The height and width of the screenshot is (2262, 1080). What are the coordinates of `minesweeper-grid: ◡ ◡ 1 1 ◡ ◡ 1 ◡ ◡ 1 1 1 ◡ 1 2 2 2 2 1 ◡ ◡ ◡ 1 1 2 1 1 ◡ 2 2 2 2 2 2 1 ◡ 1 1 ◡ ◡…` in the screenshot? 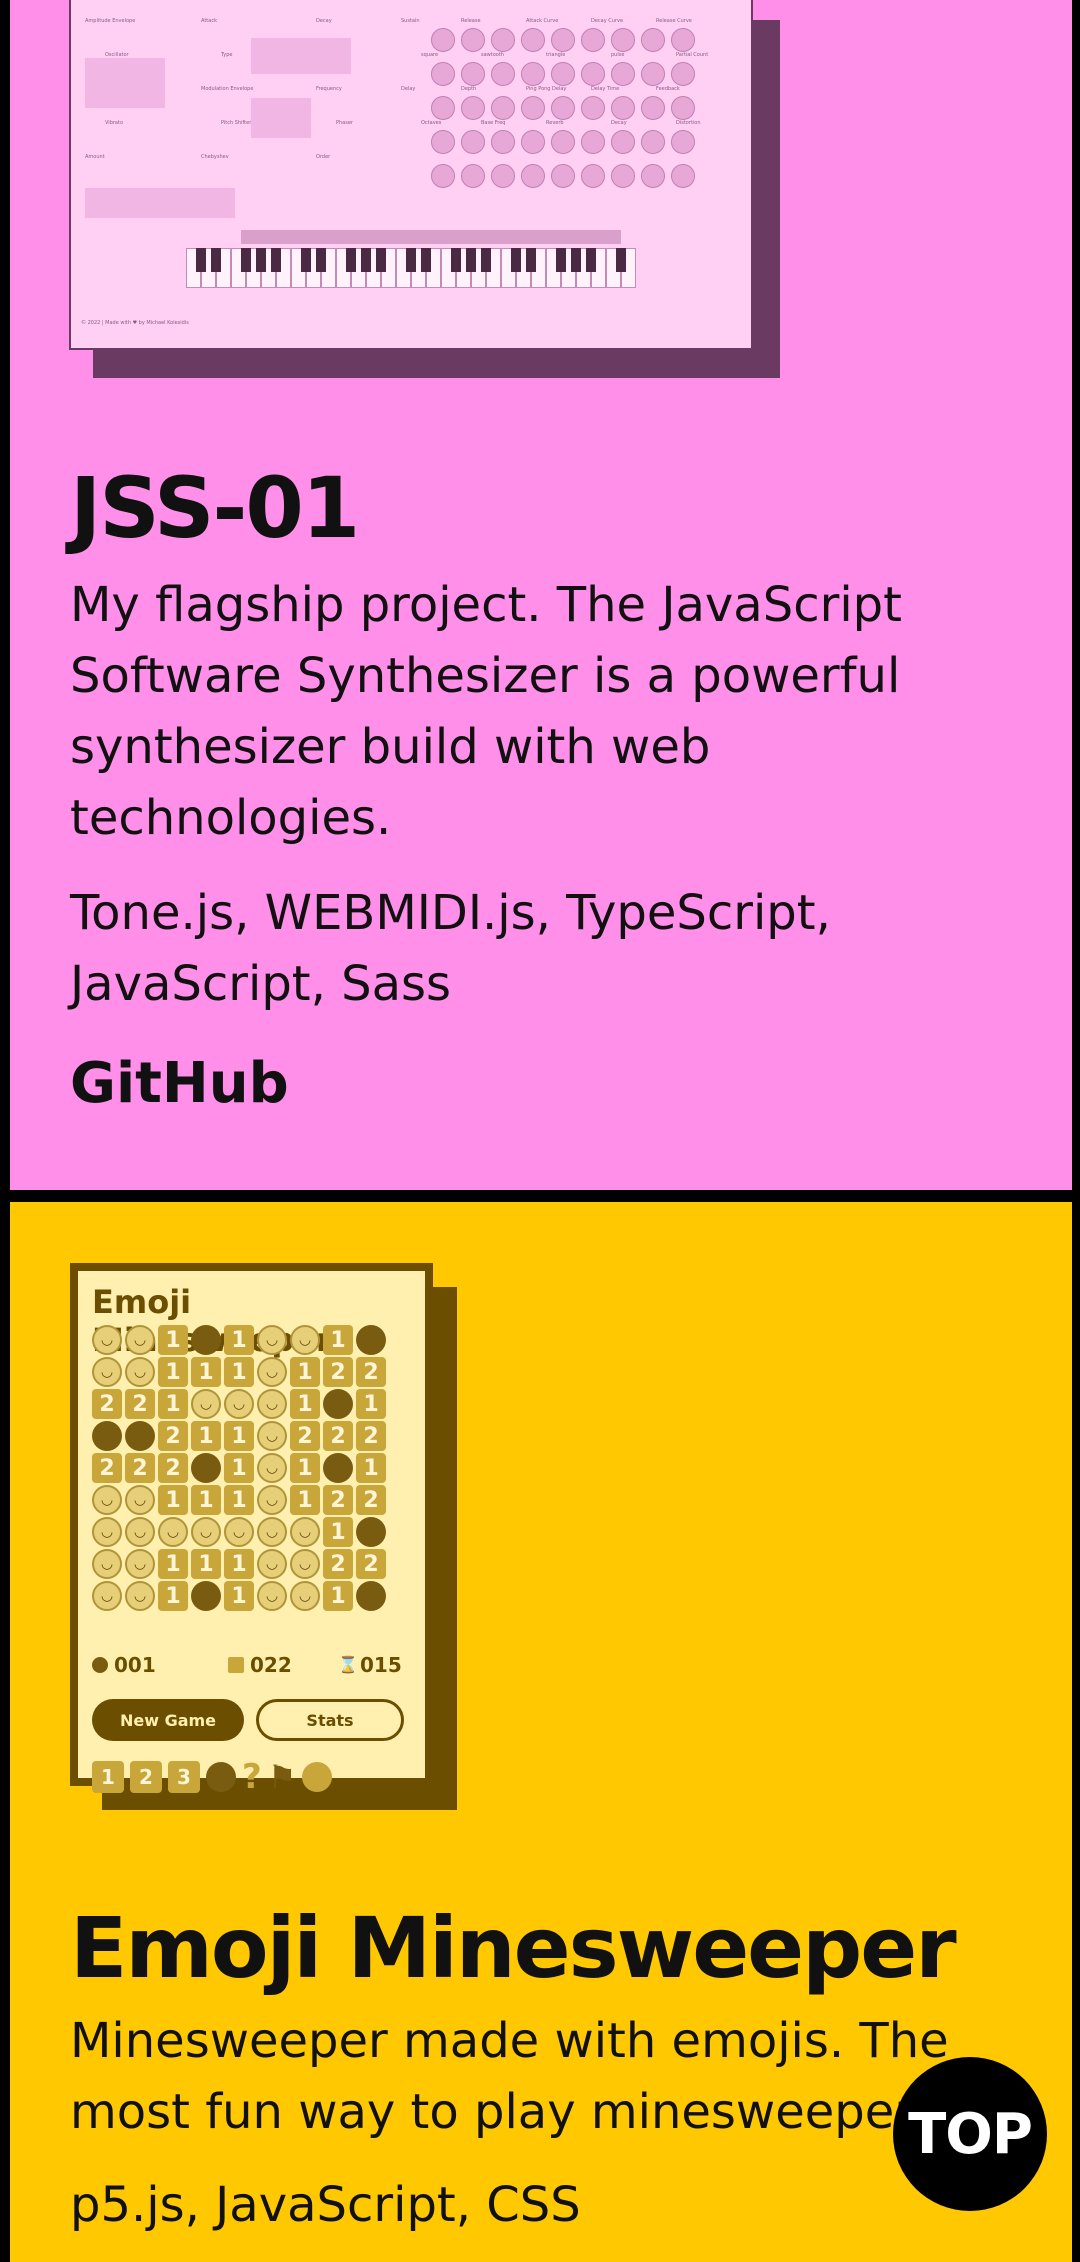 It's located at (239, 1468).